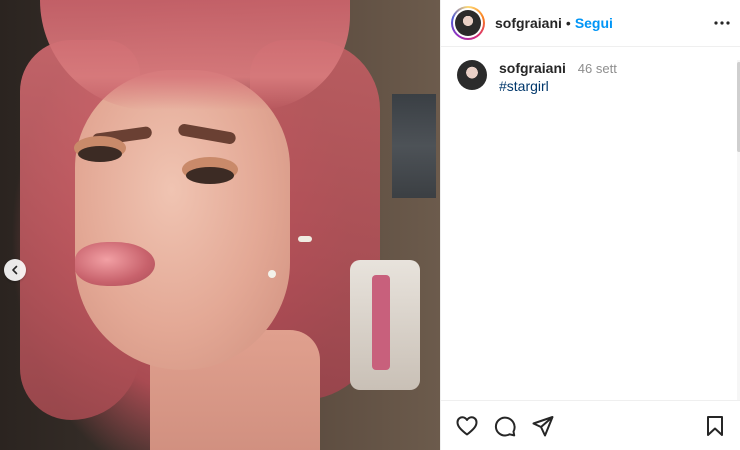 This screenshot has width=740, height=450. I want to click on caption-hashtag: #stargirl, so click(558, 86).